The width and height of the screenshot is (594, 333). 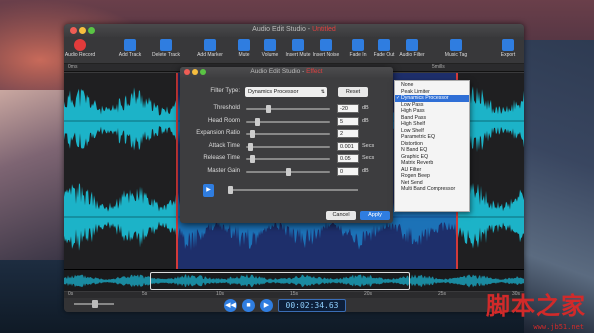 What do you see at coordinates (270, 45) in the screenshot?
I see `volume-icon` at bounding box center [270, 45].